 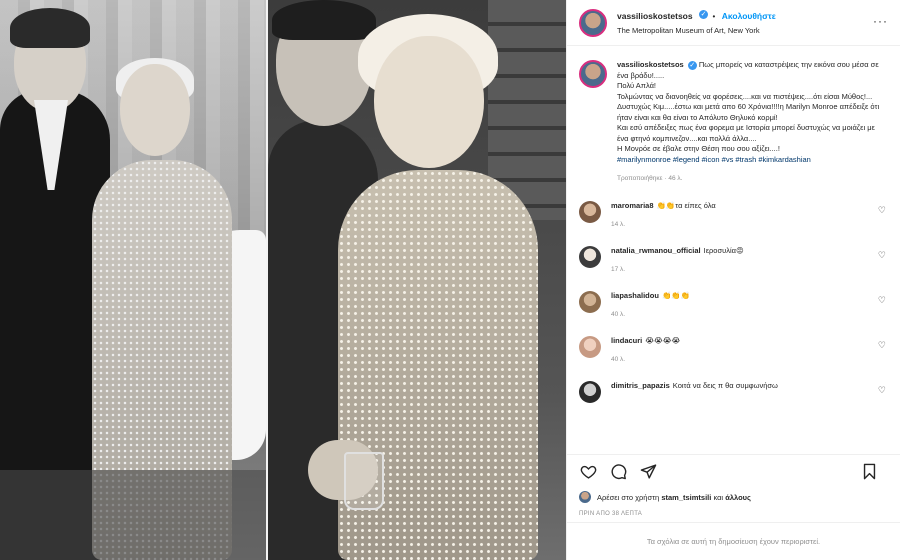 What do you see at coordinates (628, 497) in the screenshot?
I see `likes-prefix: Αρέσει στο χρήστη` at bounding box center [628, 497].